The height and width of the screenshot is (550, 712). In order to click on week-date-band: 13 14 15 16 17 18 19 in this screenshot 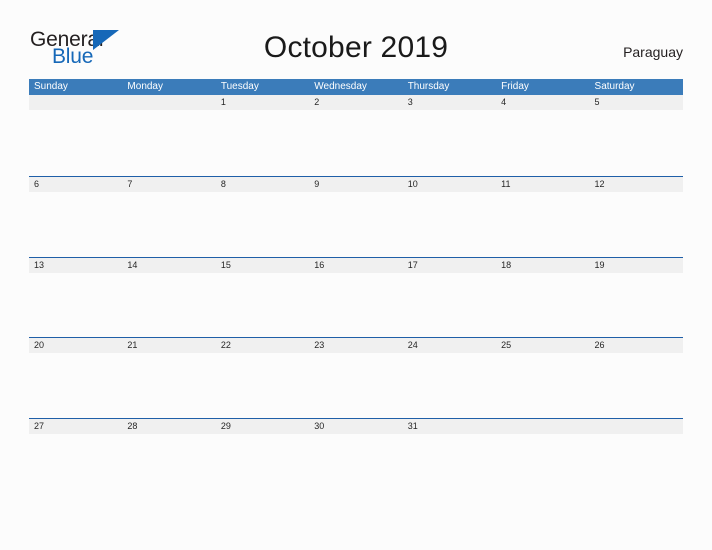, I will do `click(356, 265)`.